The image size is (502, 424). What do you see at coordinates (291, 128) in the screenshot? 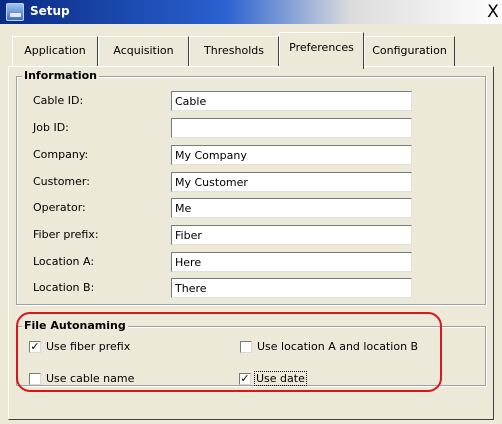
I see `job-id-field` at bounding box center [291, 128].